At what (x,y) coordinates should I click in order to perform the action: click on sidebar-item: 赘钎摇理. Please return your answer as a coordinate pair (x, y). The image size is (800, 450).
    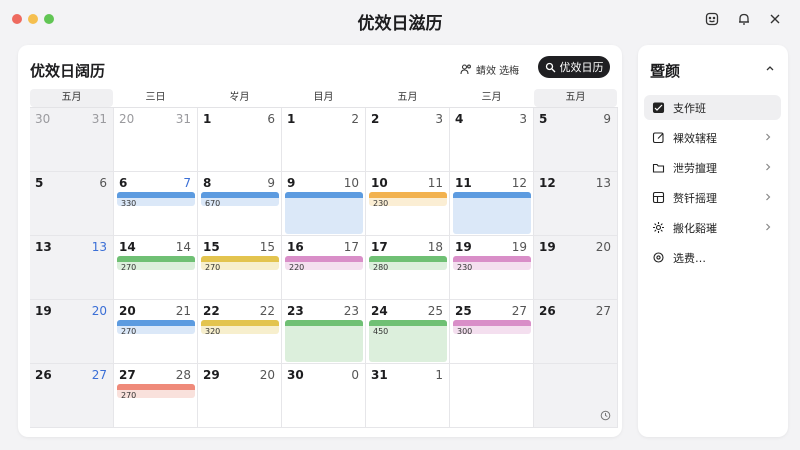
    Looking at the image, I should click on (712, 197).